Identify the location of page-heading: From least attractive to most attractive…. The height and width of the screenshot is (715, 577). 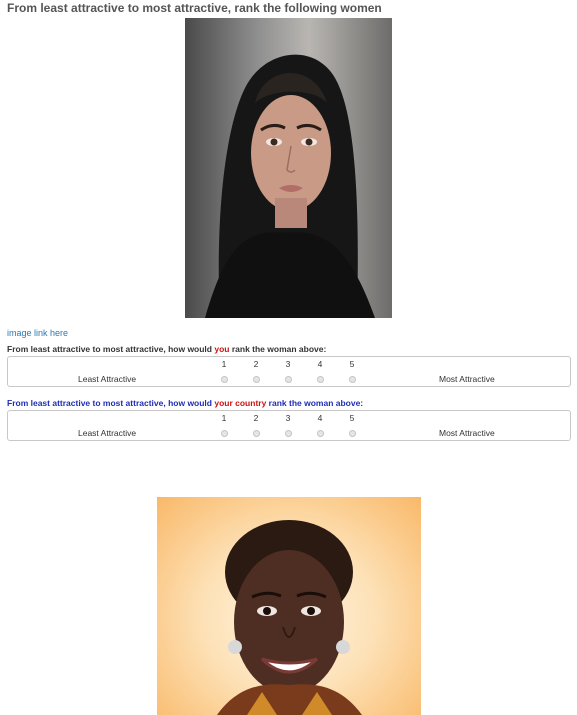
(194, 8).